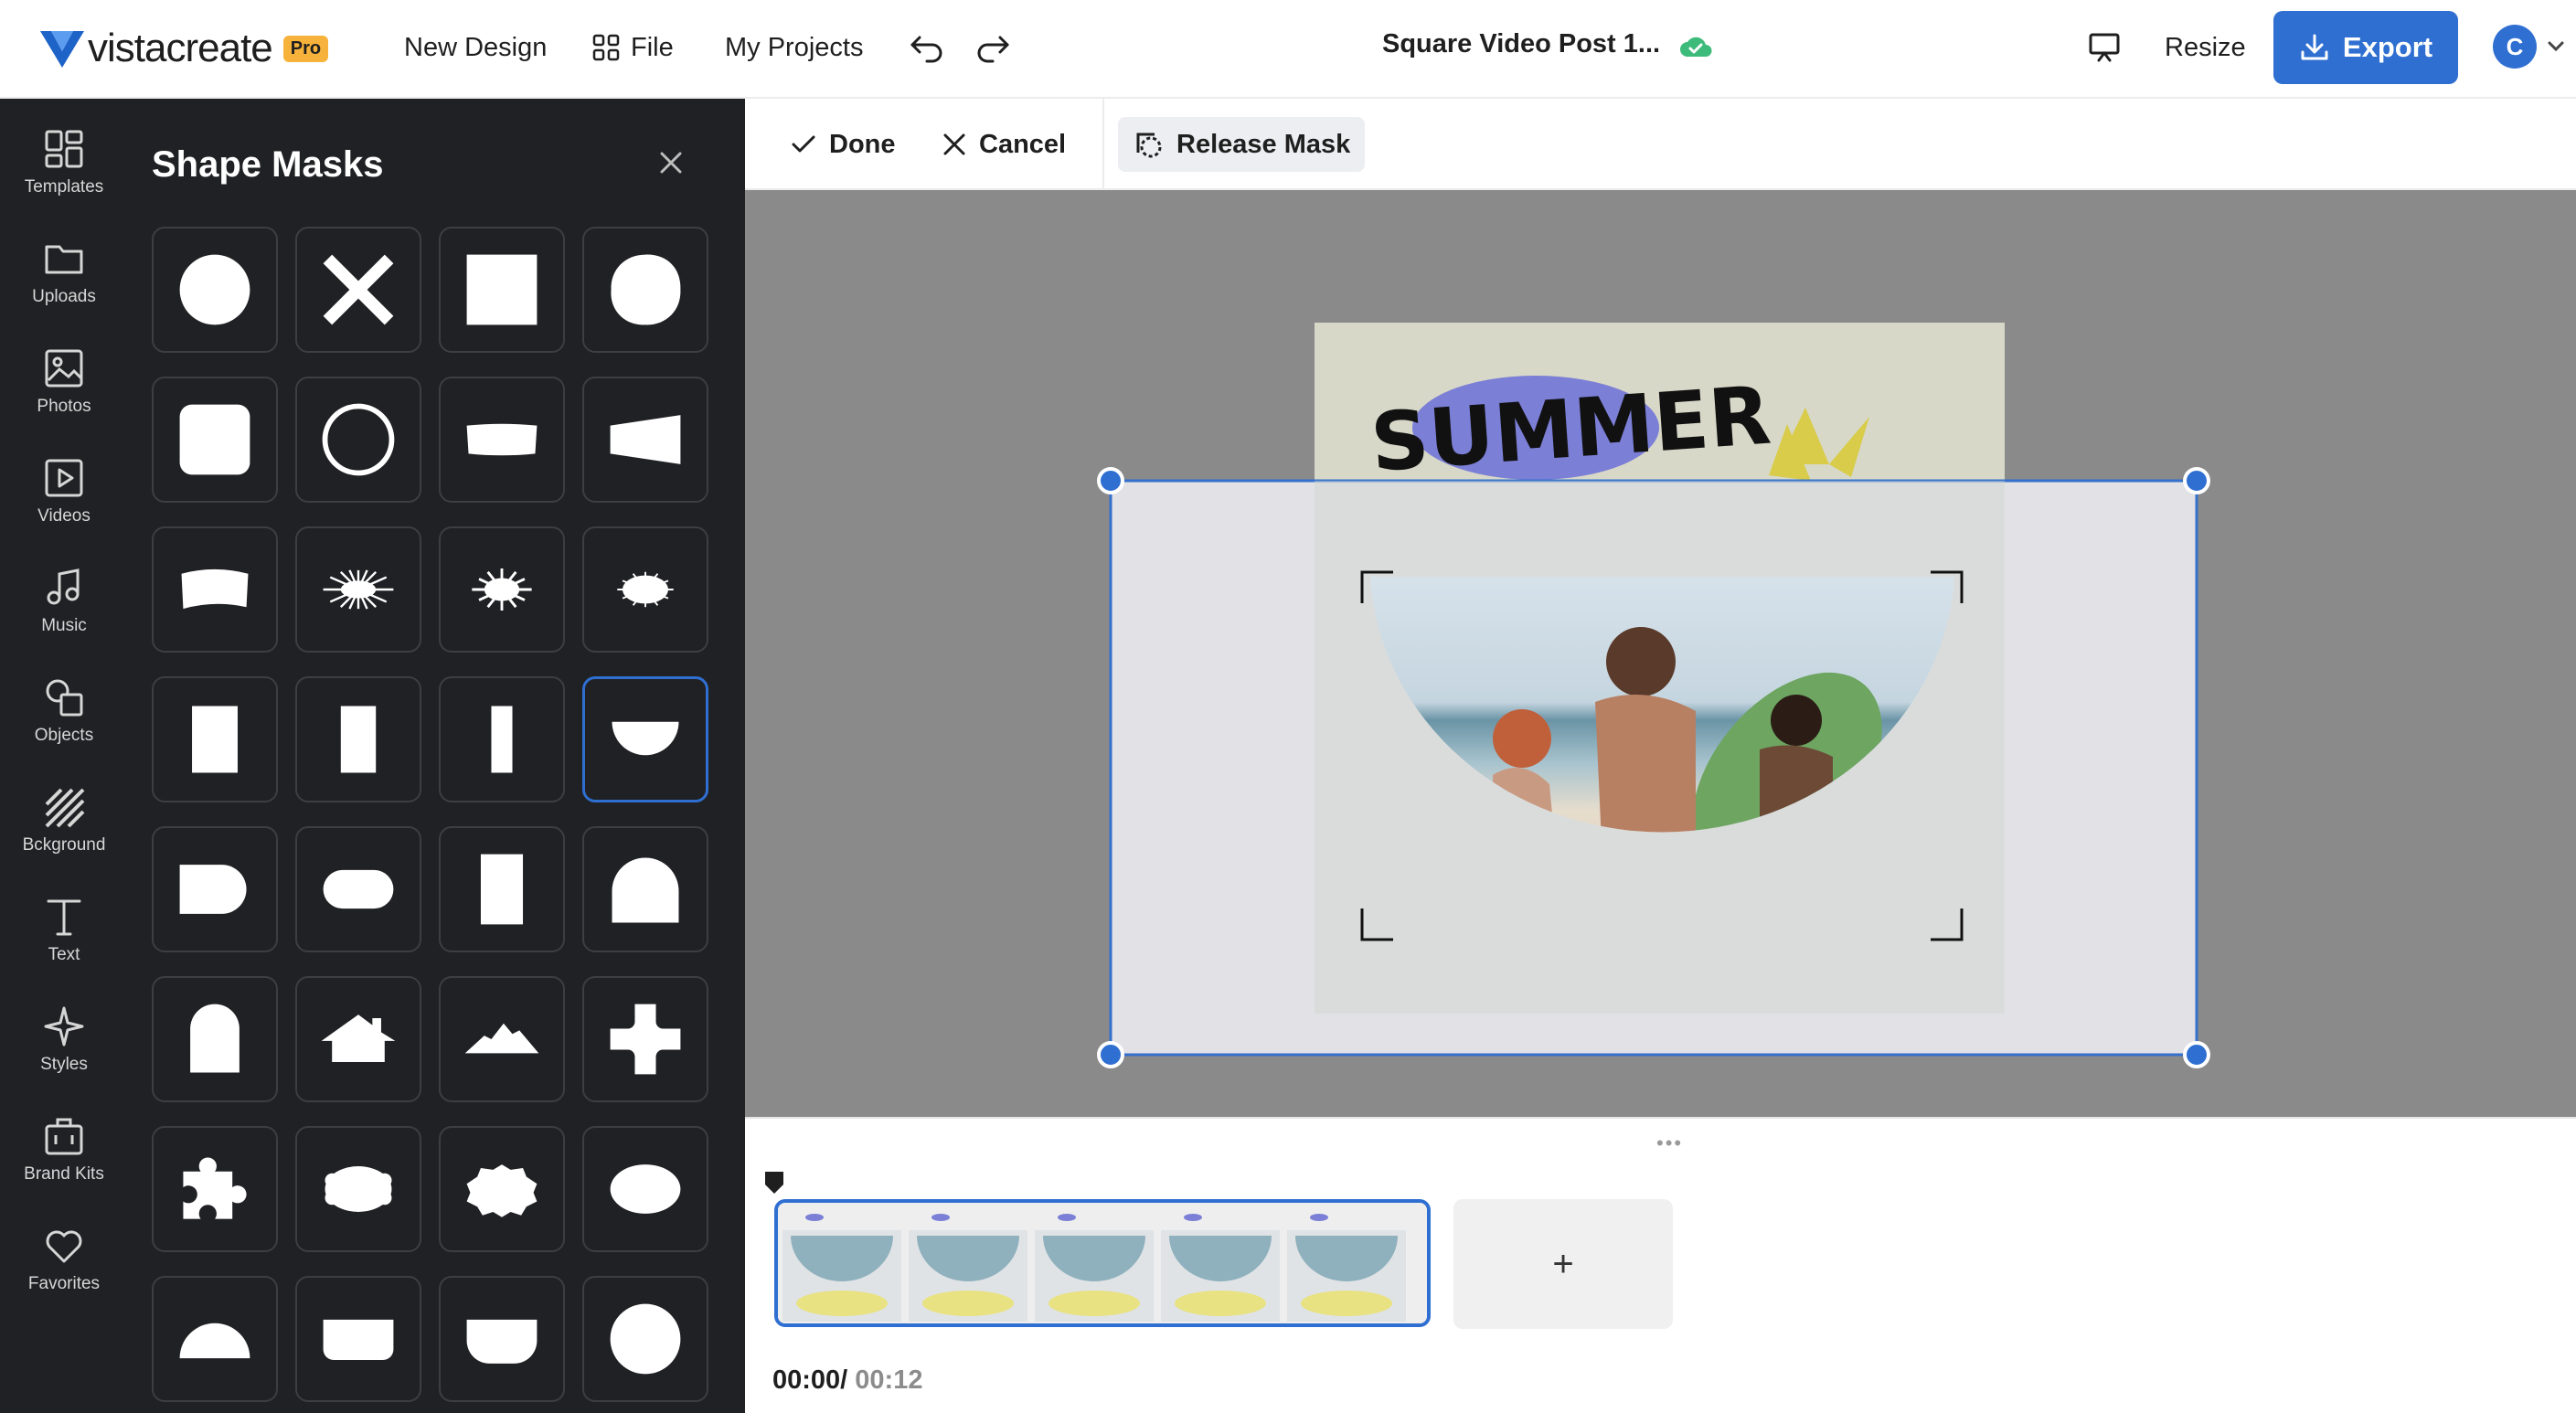 Image resolution: width=2576 pixels, height=1413 pixels. I want to click on shape-starburst-oval, so click(645, 589).